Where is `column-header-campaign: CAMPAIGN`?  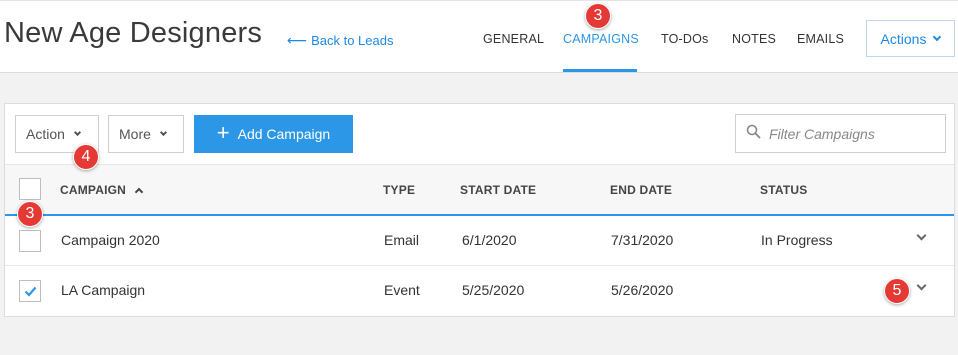
column-header-campaign: CAMPAIGN is located at coordinates (102, 190).